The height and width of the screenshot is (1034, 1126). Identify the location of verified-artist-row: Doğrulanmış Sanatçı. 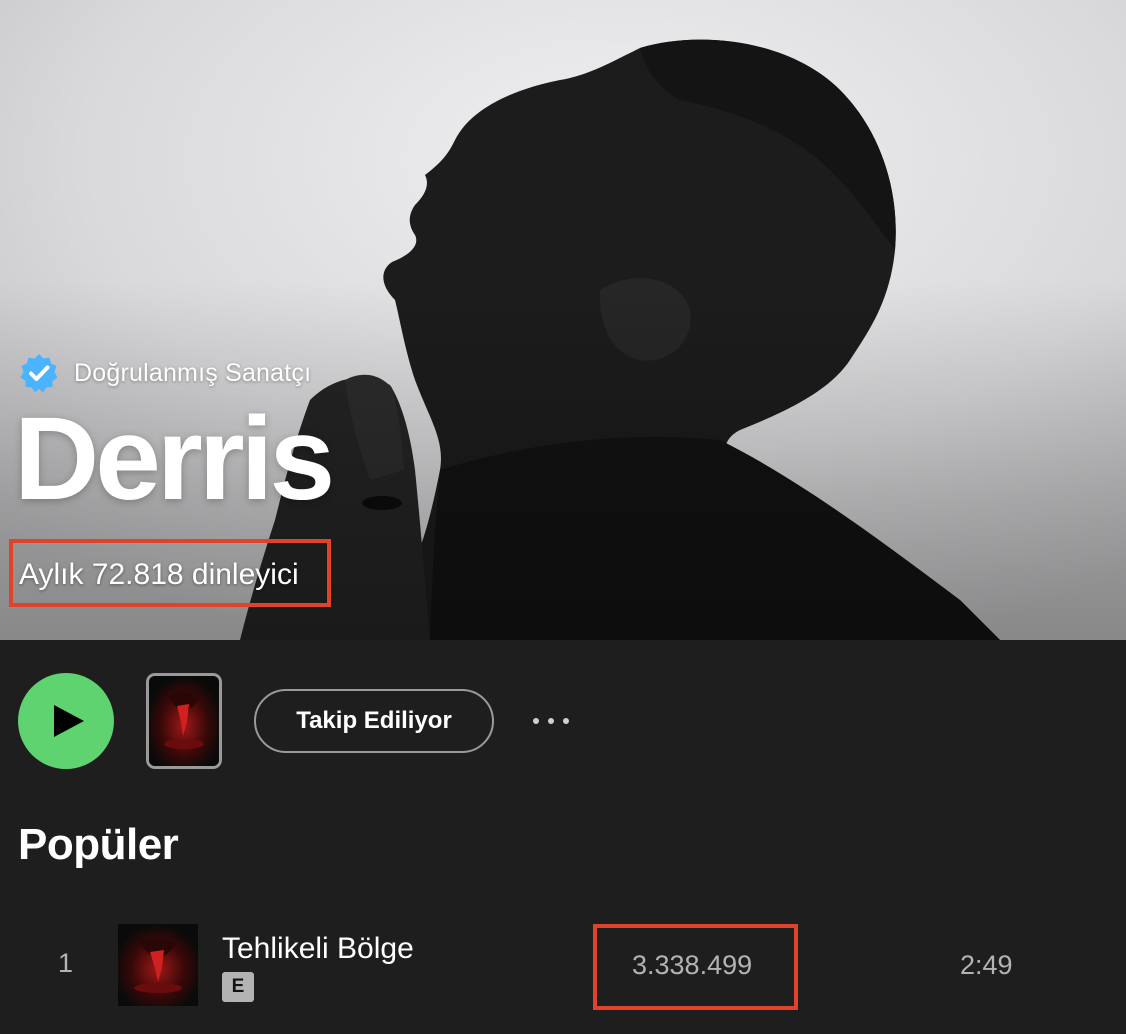
(164, 373).